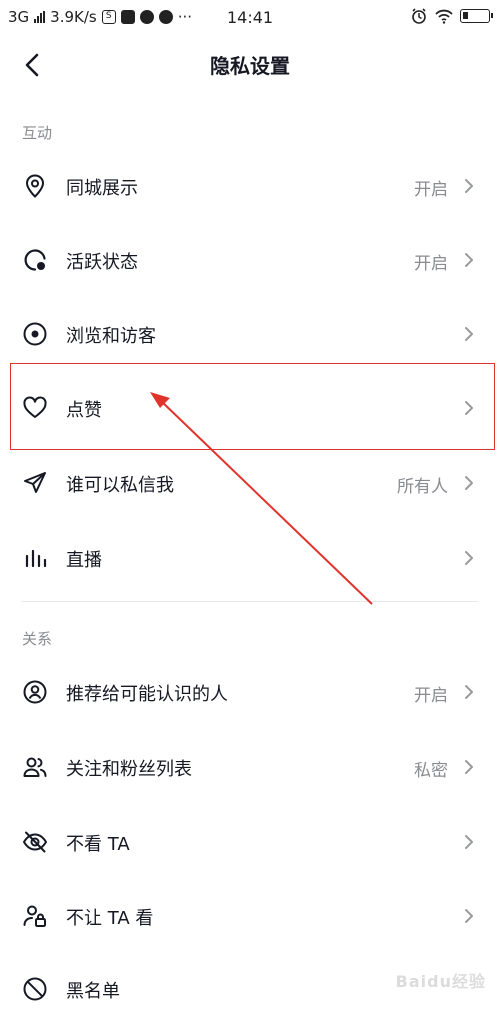  I want to click on s-app-icon: S, so click(108, 17).